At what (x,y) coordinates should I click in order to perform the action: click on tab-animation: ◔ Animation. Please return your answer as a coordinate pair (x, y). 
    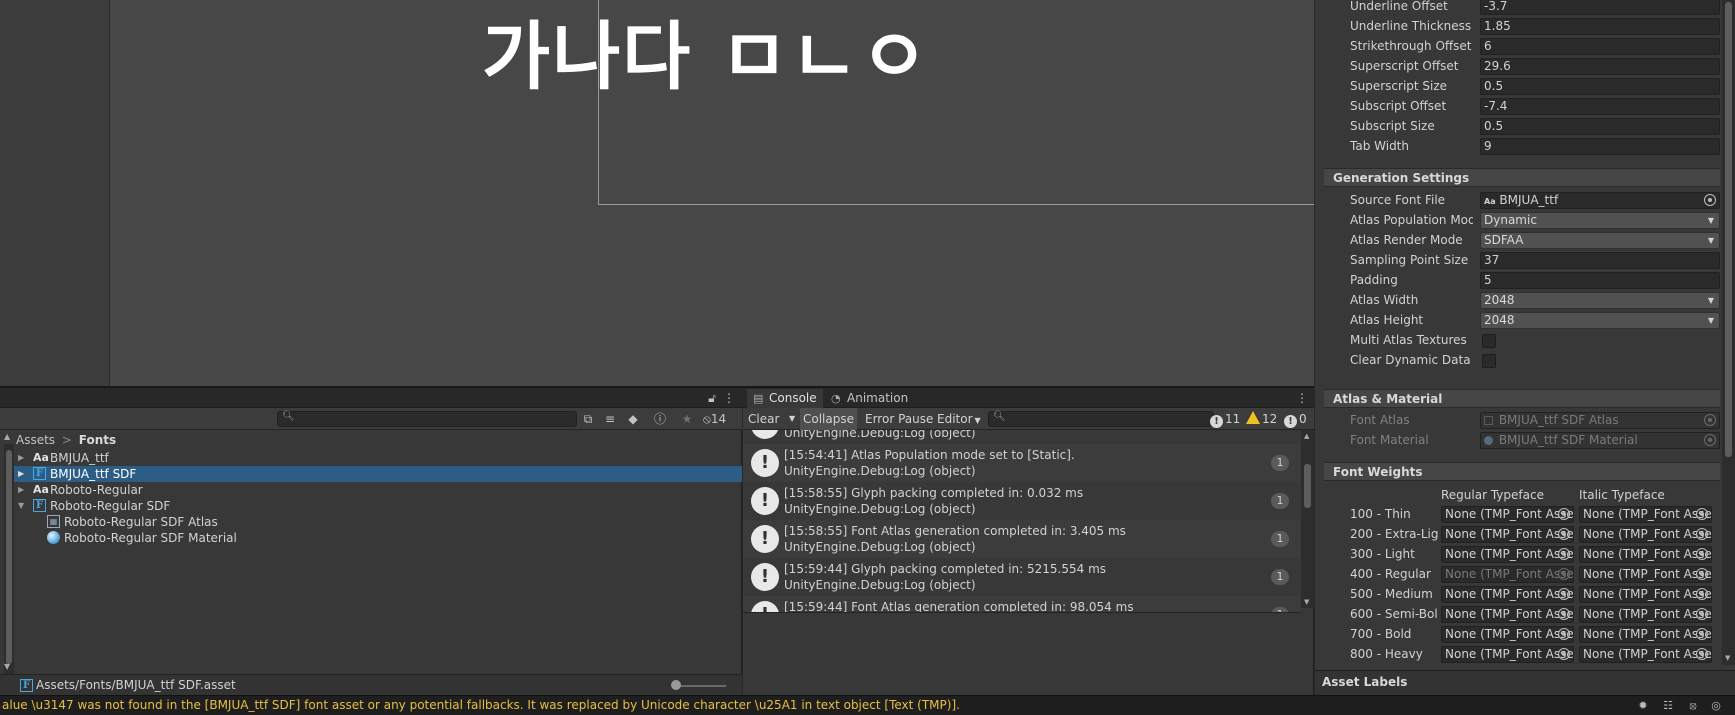
    Looking at the image, I should click on (870, 398).